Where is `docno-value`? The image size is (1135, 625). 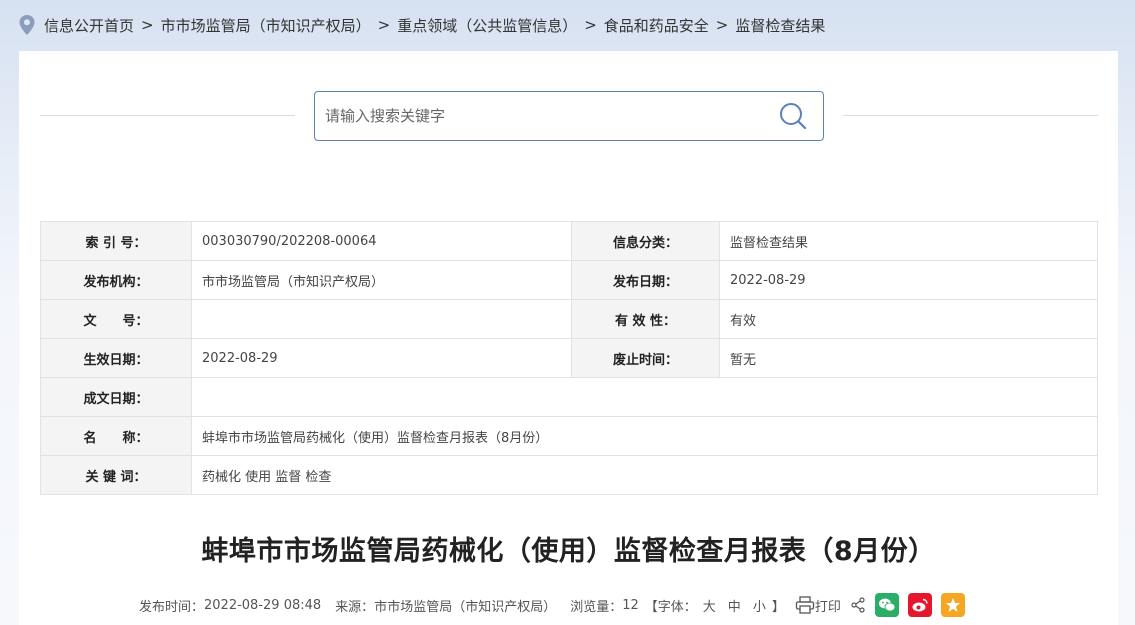 docno-value is located at coordinates (381, 319).